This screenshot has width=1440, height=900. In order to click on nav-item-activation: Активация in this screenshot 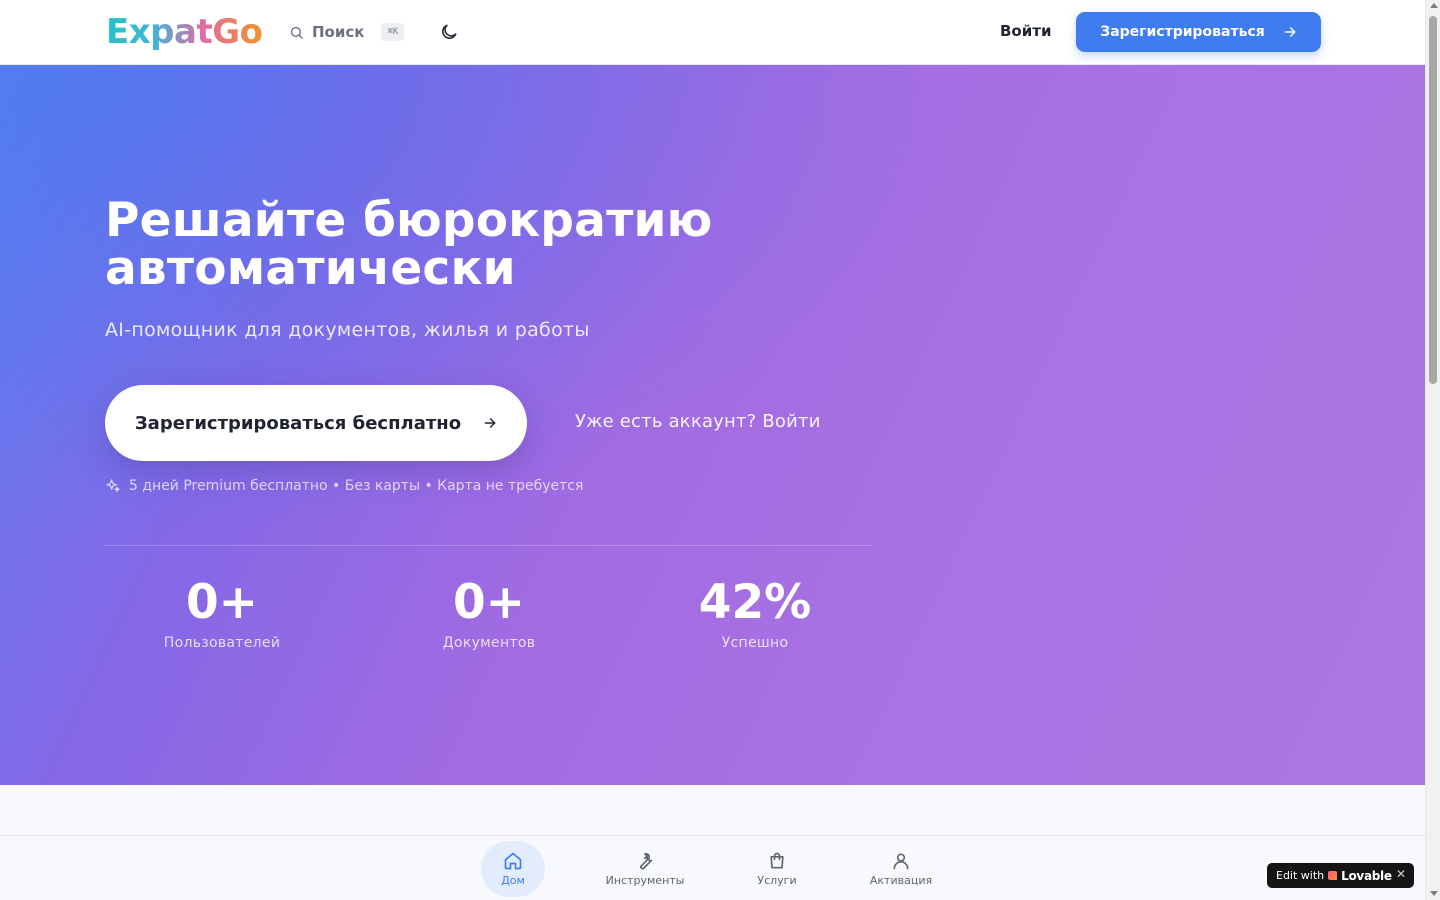, I will do `click(901, 869)`.